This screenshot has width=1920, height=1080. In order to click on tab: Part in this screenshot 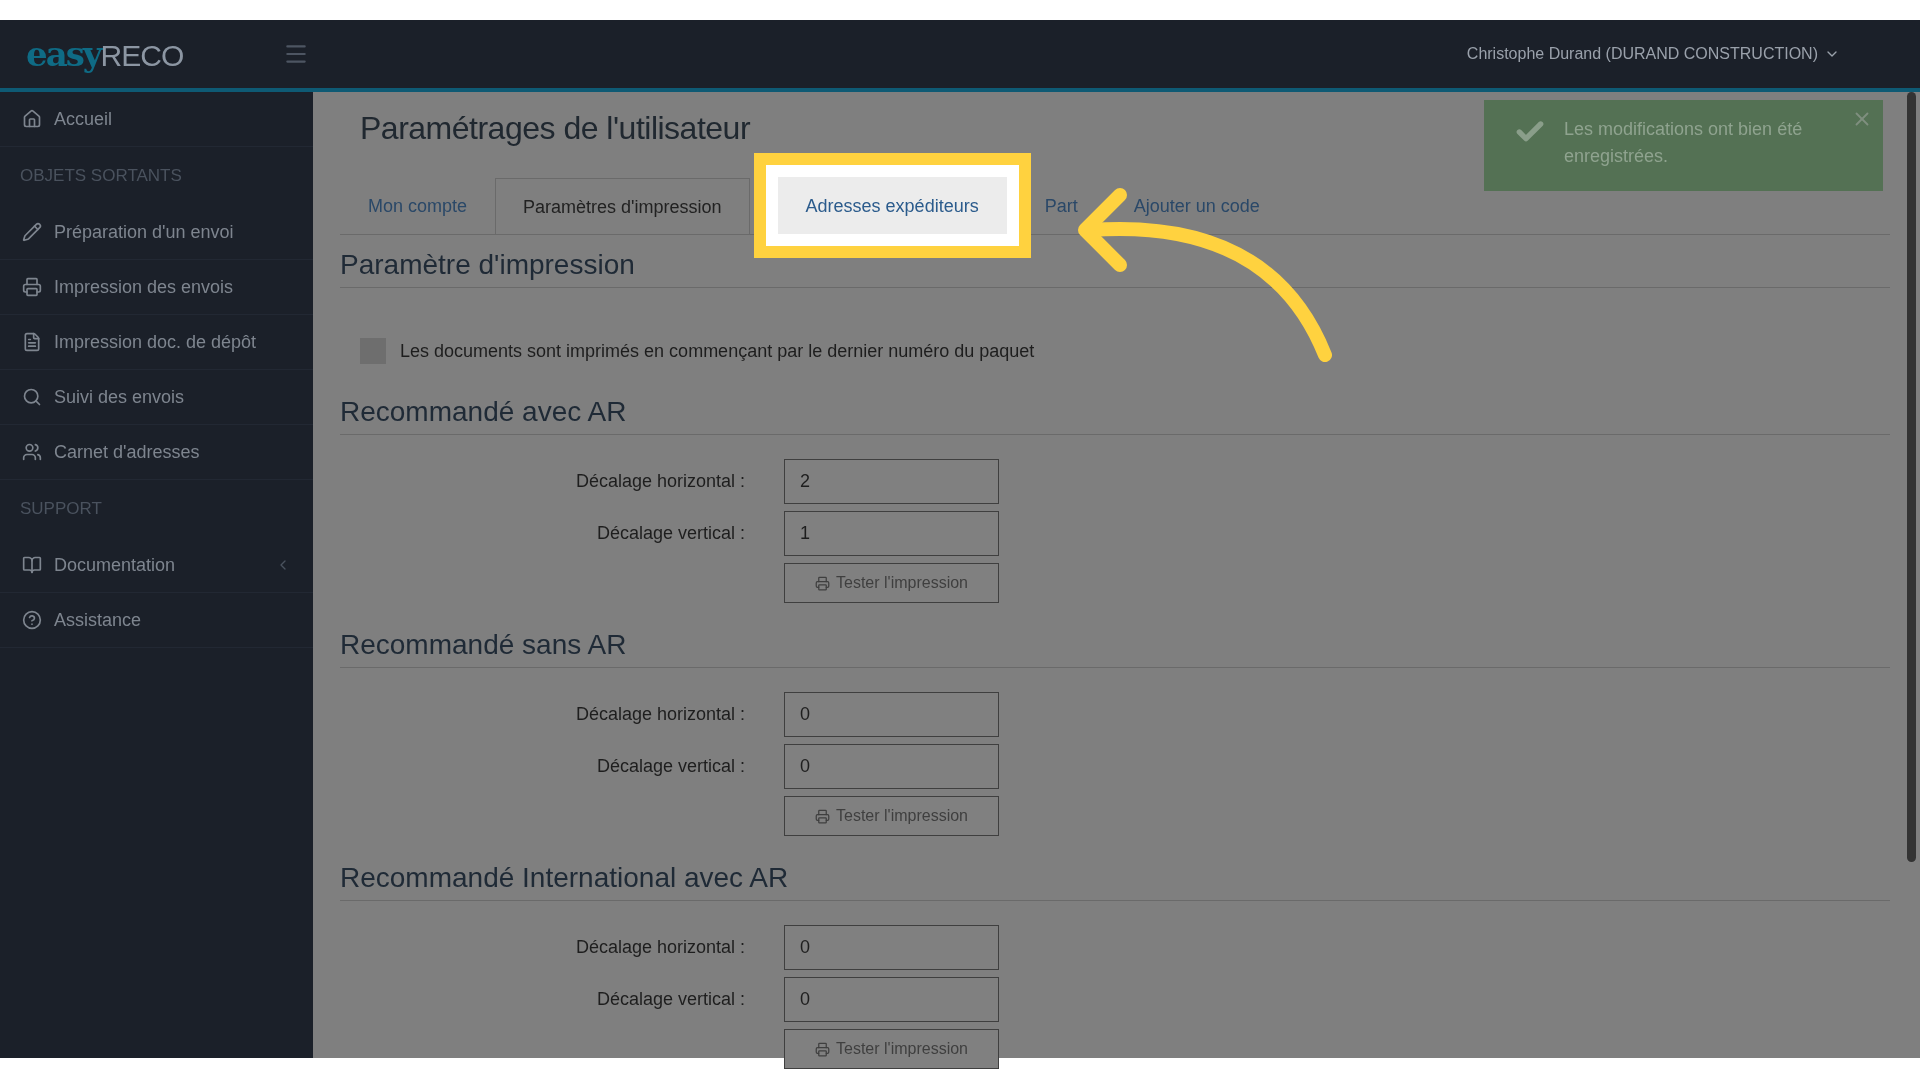, I will do `click(1061, 205)`.